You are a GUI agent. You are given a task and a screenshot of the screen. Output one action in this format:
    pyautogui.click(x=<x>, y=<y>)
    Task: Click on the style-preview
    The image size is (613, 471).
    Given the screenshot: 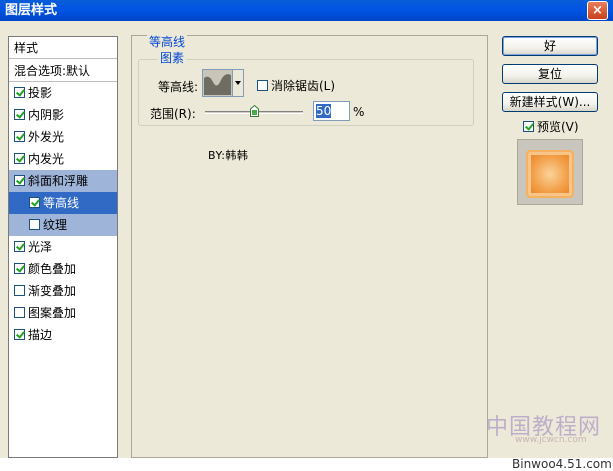 What is the action you would take?
    pyautogui.click(x=550, y=172)
    